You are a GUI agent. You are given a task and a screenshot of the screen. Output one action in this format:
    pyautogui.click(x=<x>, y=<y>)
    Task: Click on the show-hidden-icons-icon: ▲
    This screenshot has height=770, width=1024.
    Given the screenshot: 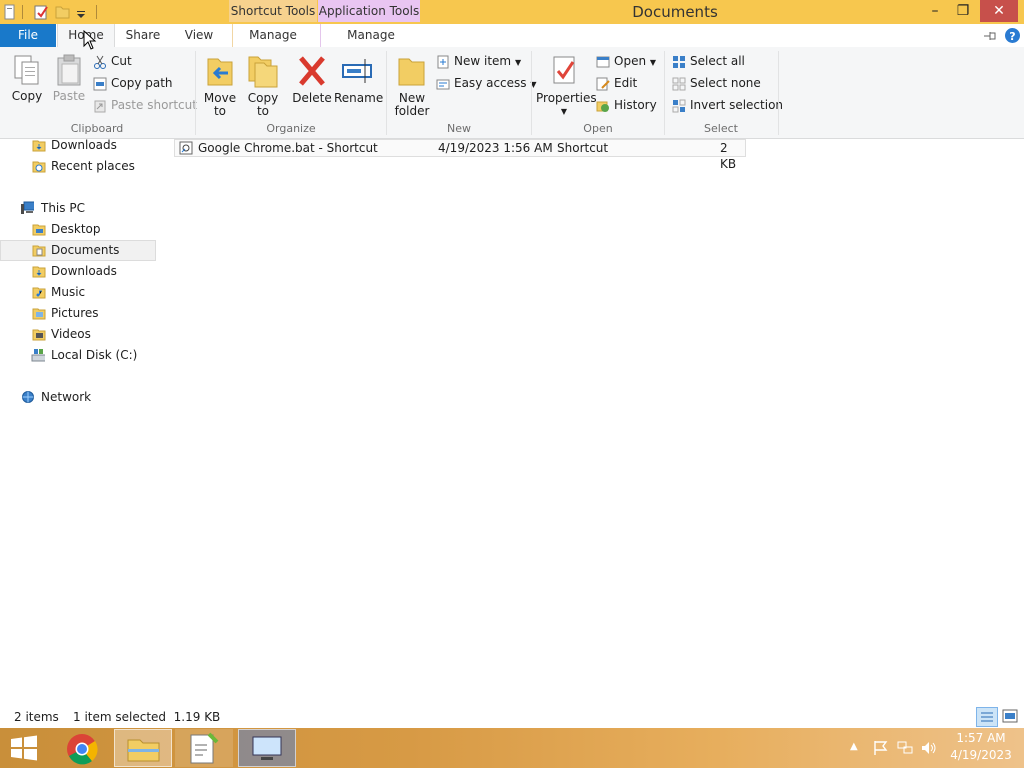 What is the action you would take?
    pyautogui.click(x=857, y=748)
    